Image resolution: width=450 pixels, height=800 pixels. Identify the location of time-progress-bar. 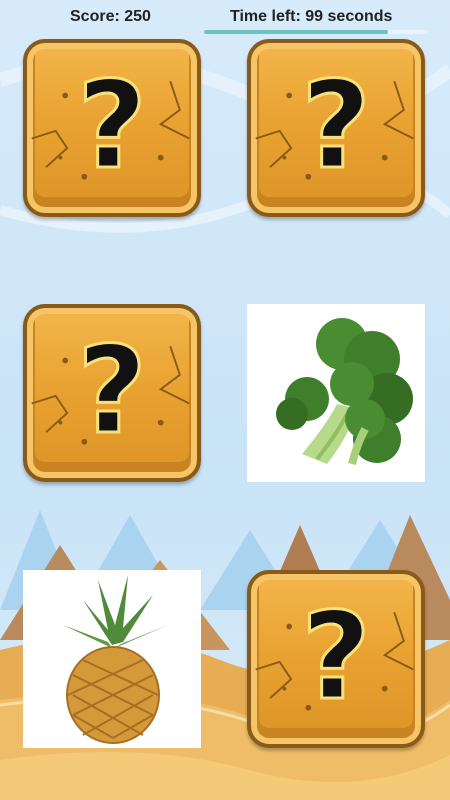
(316, 32).